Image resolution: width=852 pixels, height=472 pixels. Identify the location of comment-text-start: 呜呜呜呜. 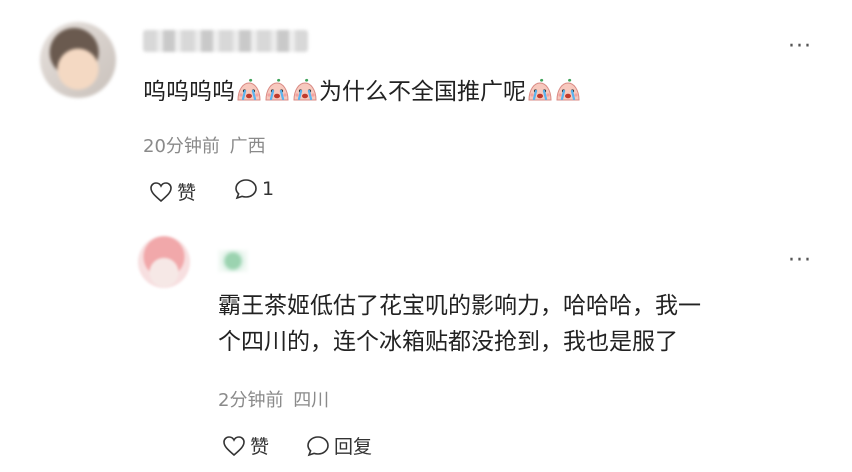
(189, 92).